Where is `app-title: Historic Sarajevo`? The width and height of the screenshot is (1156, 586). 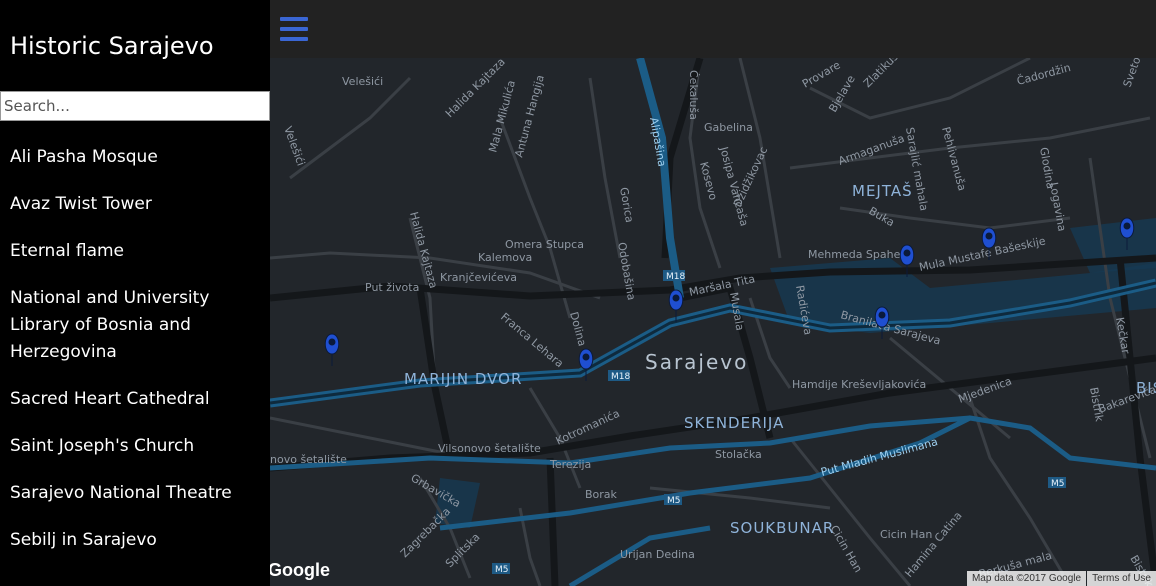
app-title: Historic Sarajevo is located at coordinates (112, 46).